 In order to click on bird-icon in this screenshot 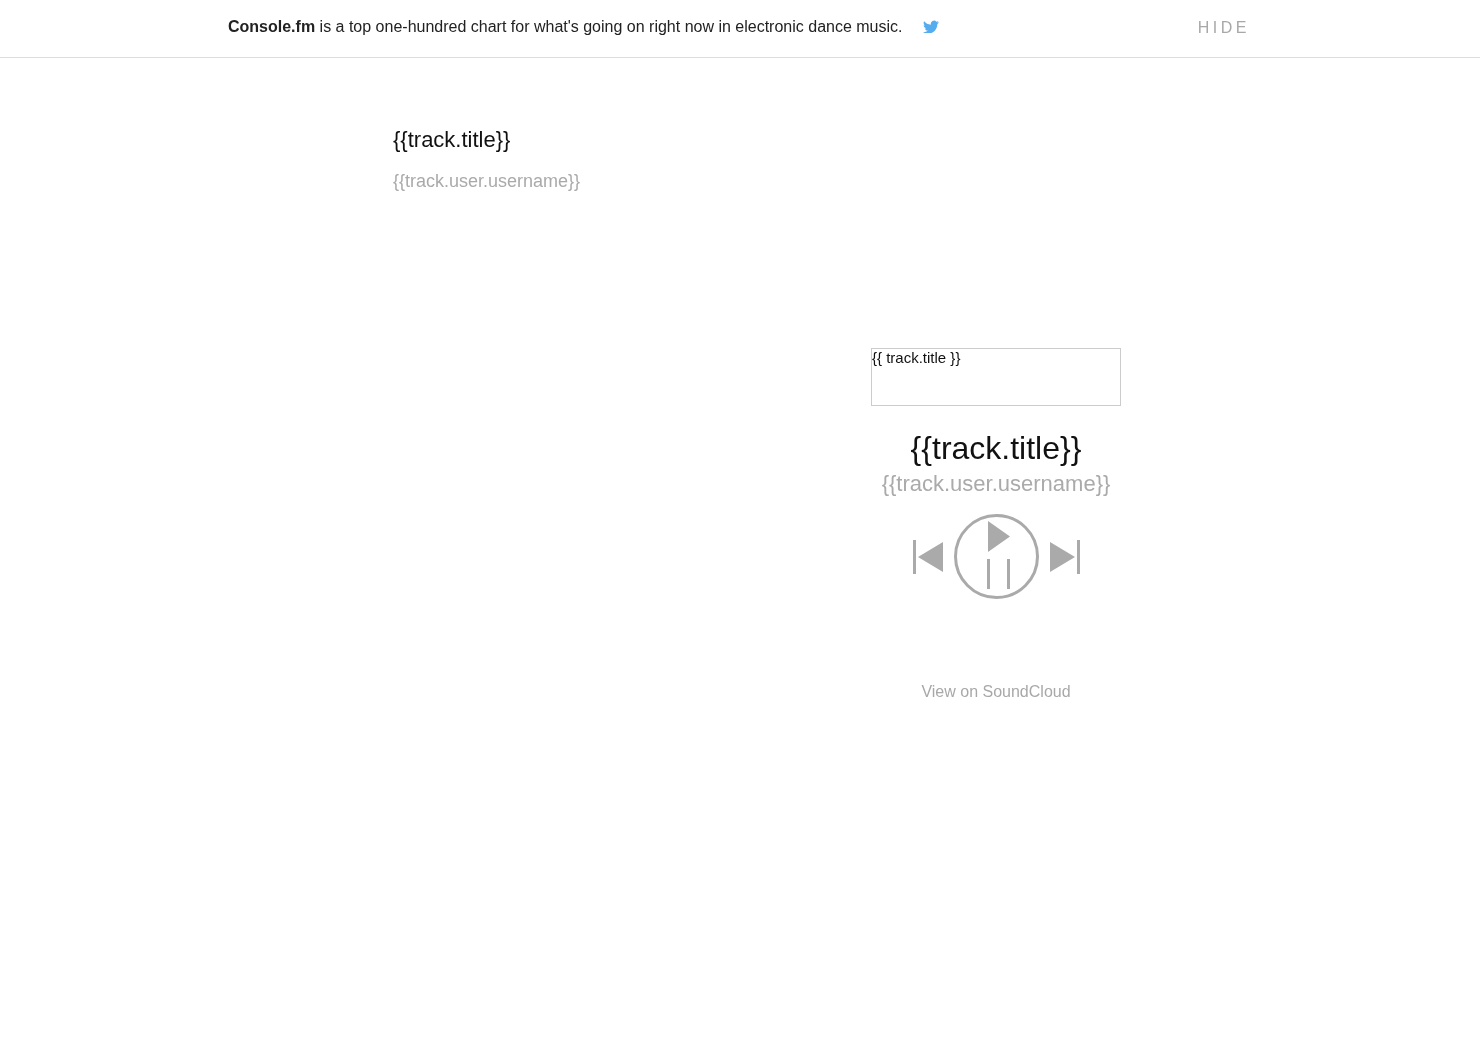, I will do `click(930, 25)`.